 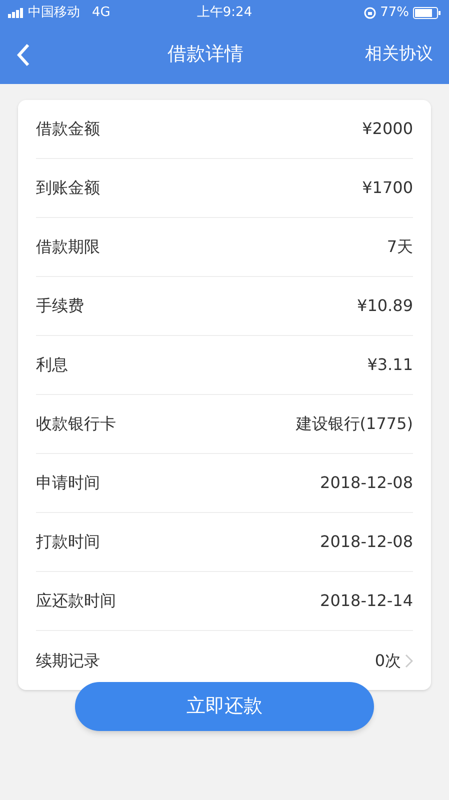 I want to click on row-label: 利息, so click(x=52, y=365).